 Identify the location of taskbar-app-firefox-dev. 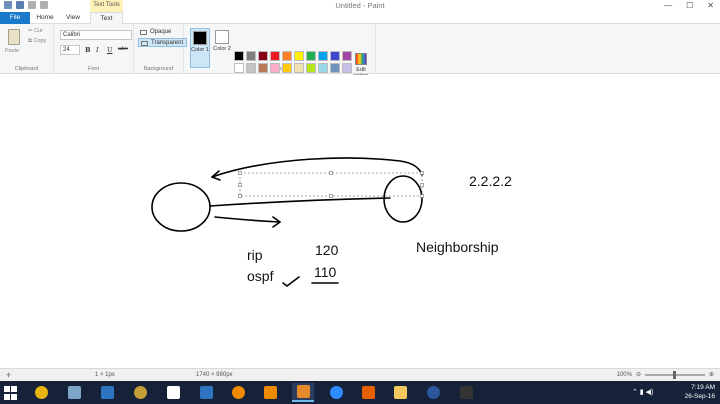
(107, 392).